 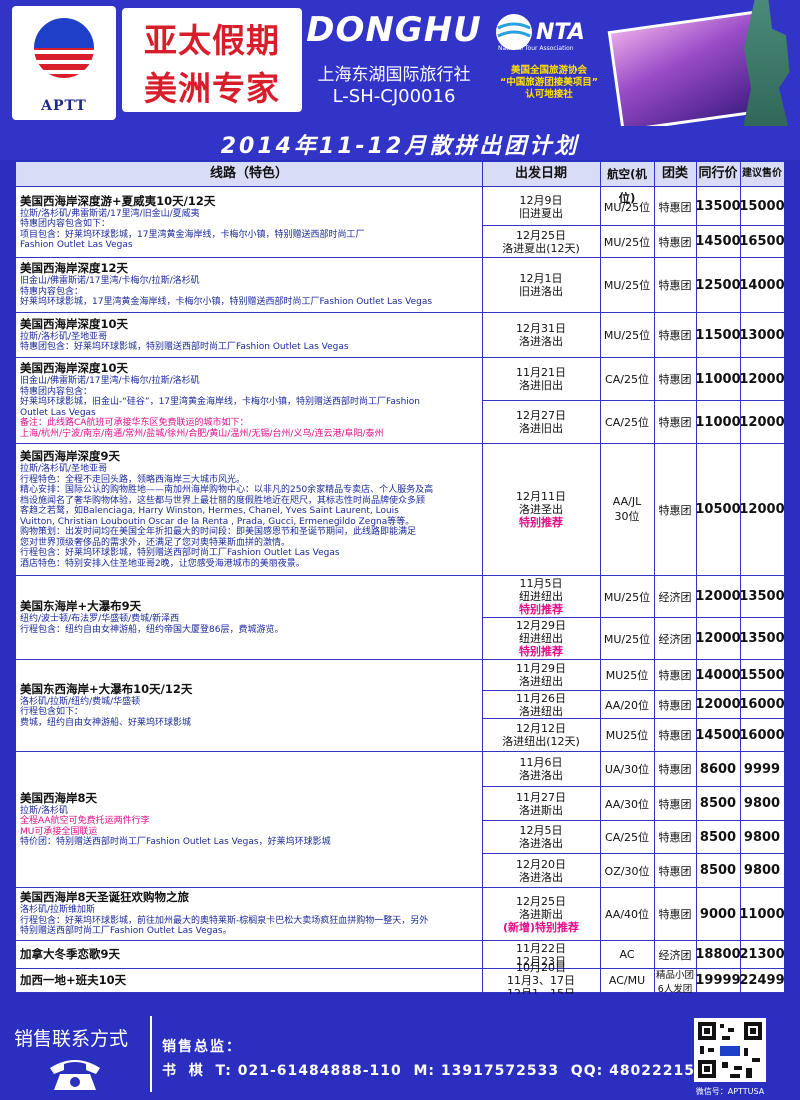 I want to click on route-detail-line: Fashion Outlet Las Vegas, so click(x=76, y=245).